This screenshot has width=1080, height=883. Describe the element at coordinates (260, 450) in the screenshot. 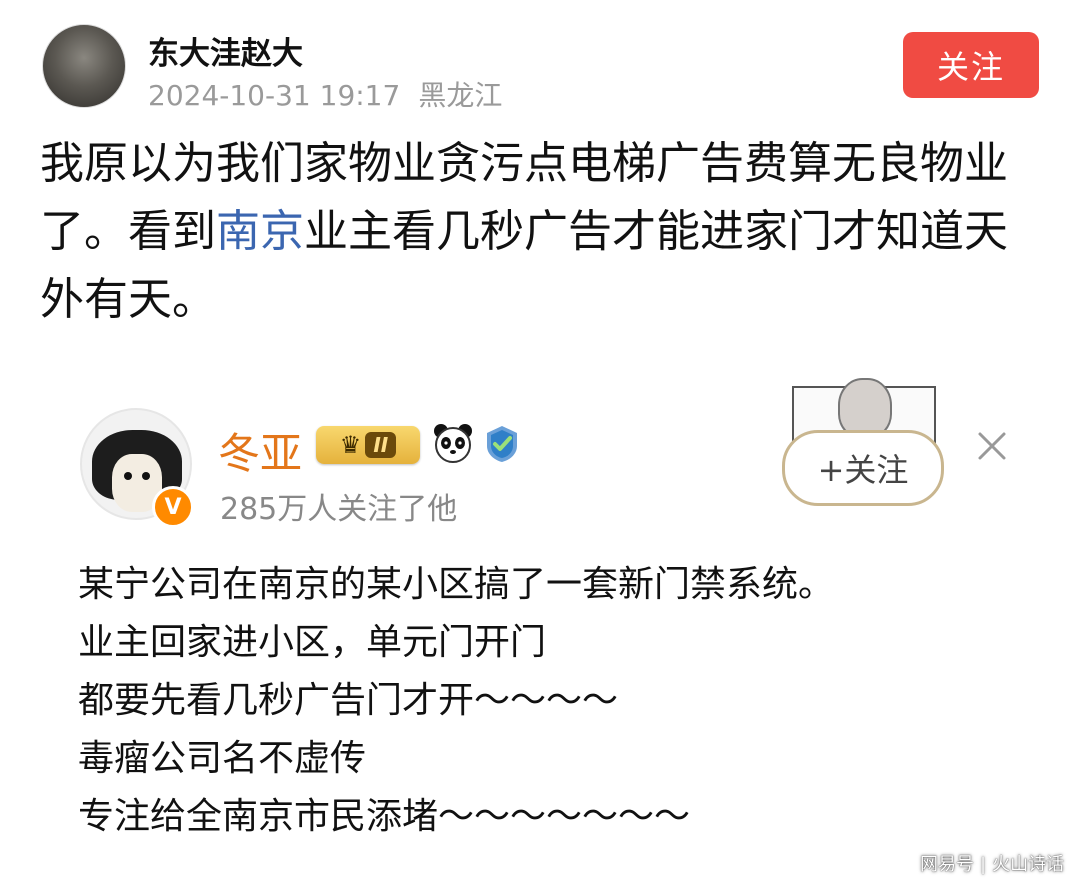

I see `quoted-username: 冬亚` at that location.